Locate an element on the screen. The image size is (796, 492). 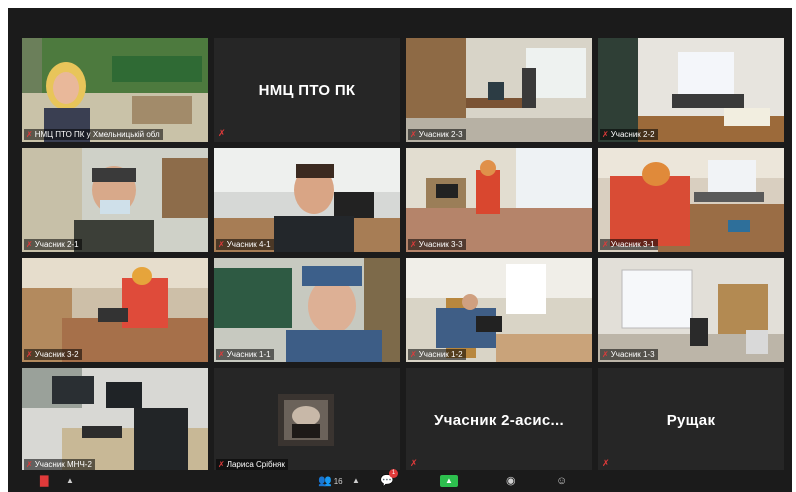
chat-badge: 1 is located at coordinates (393, 473).